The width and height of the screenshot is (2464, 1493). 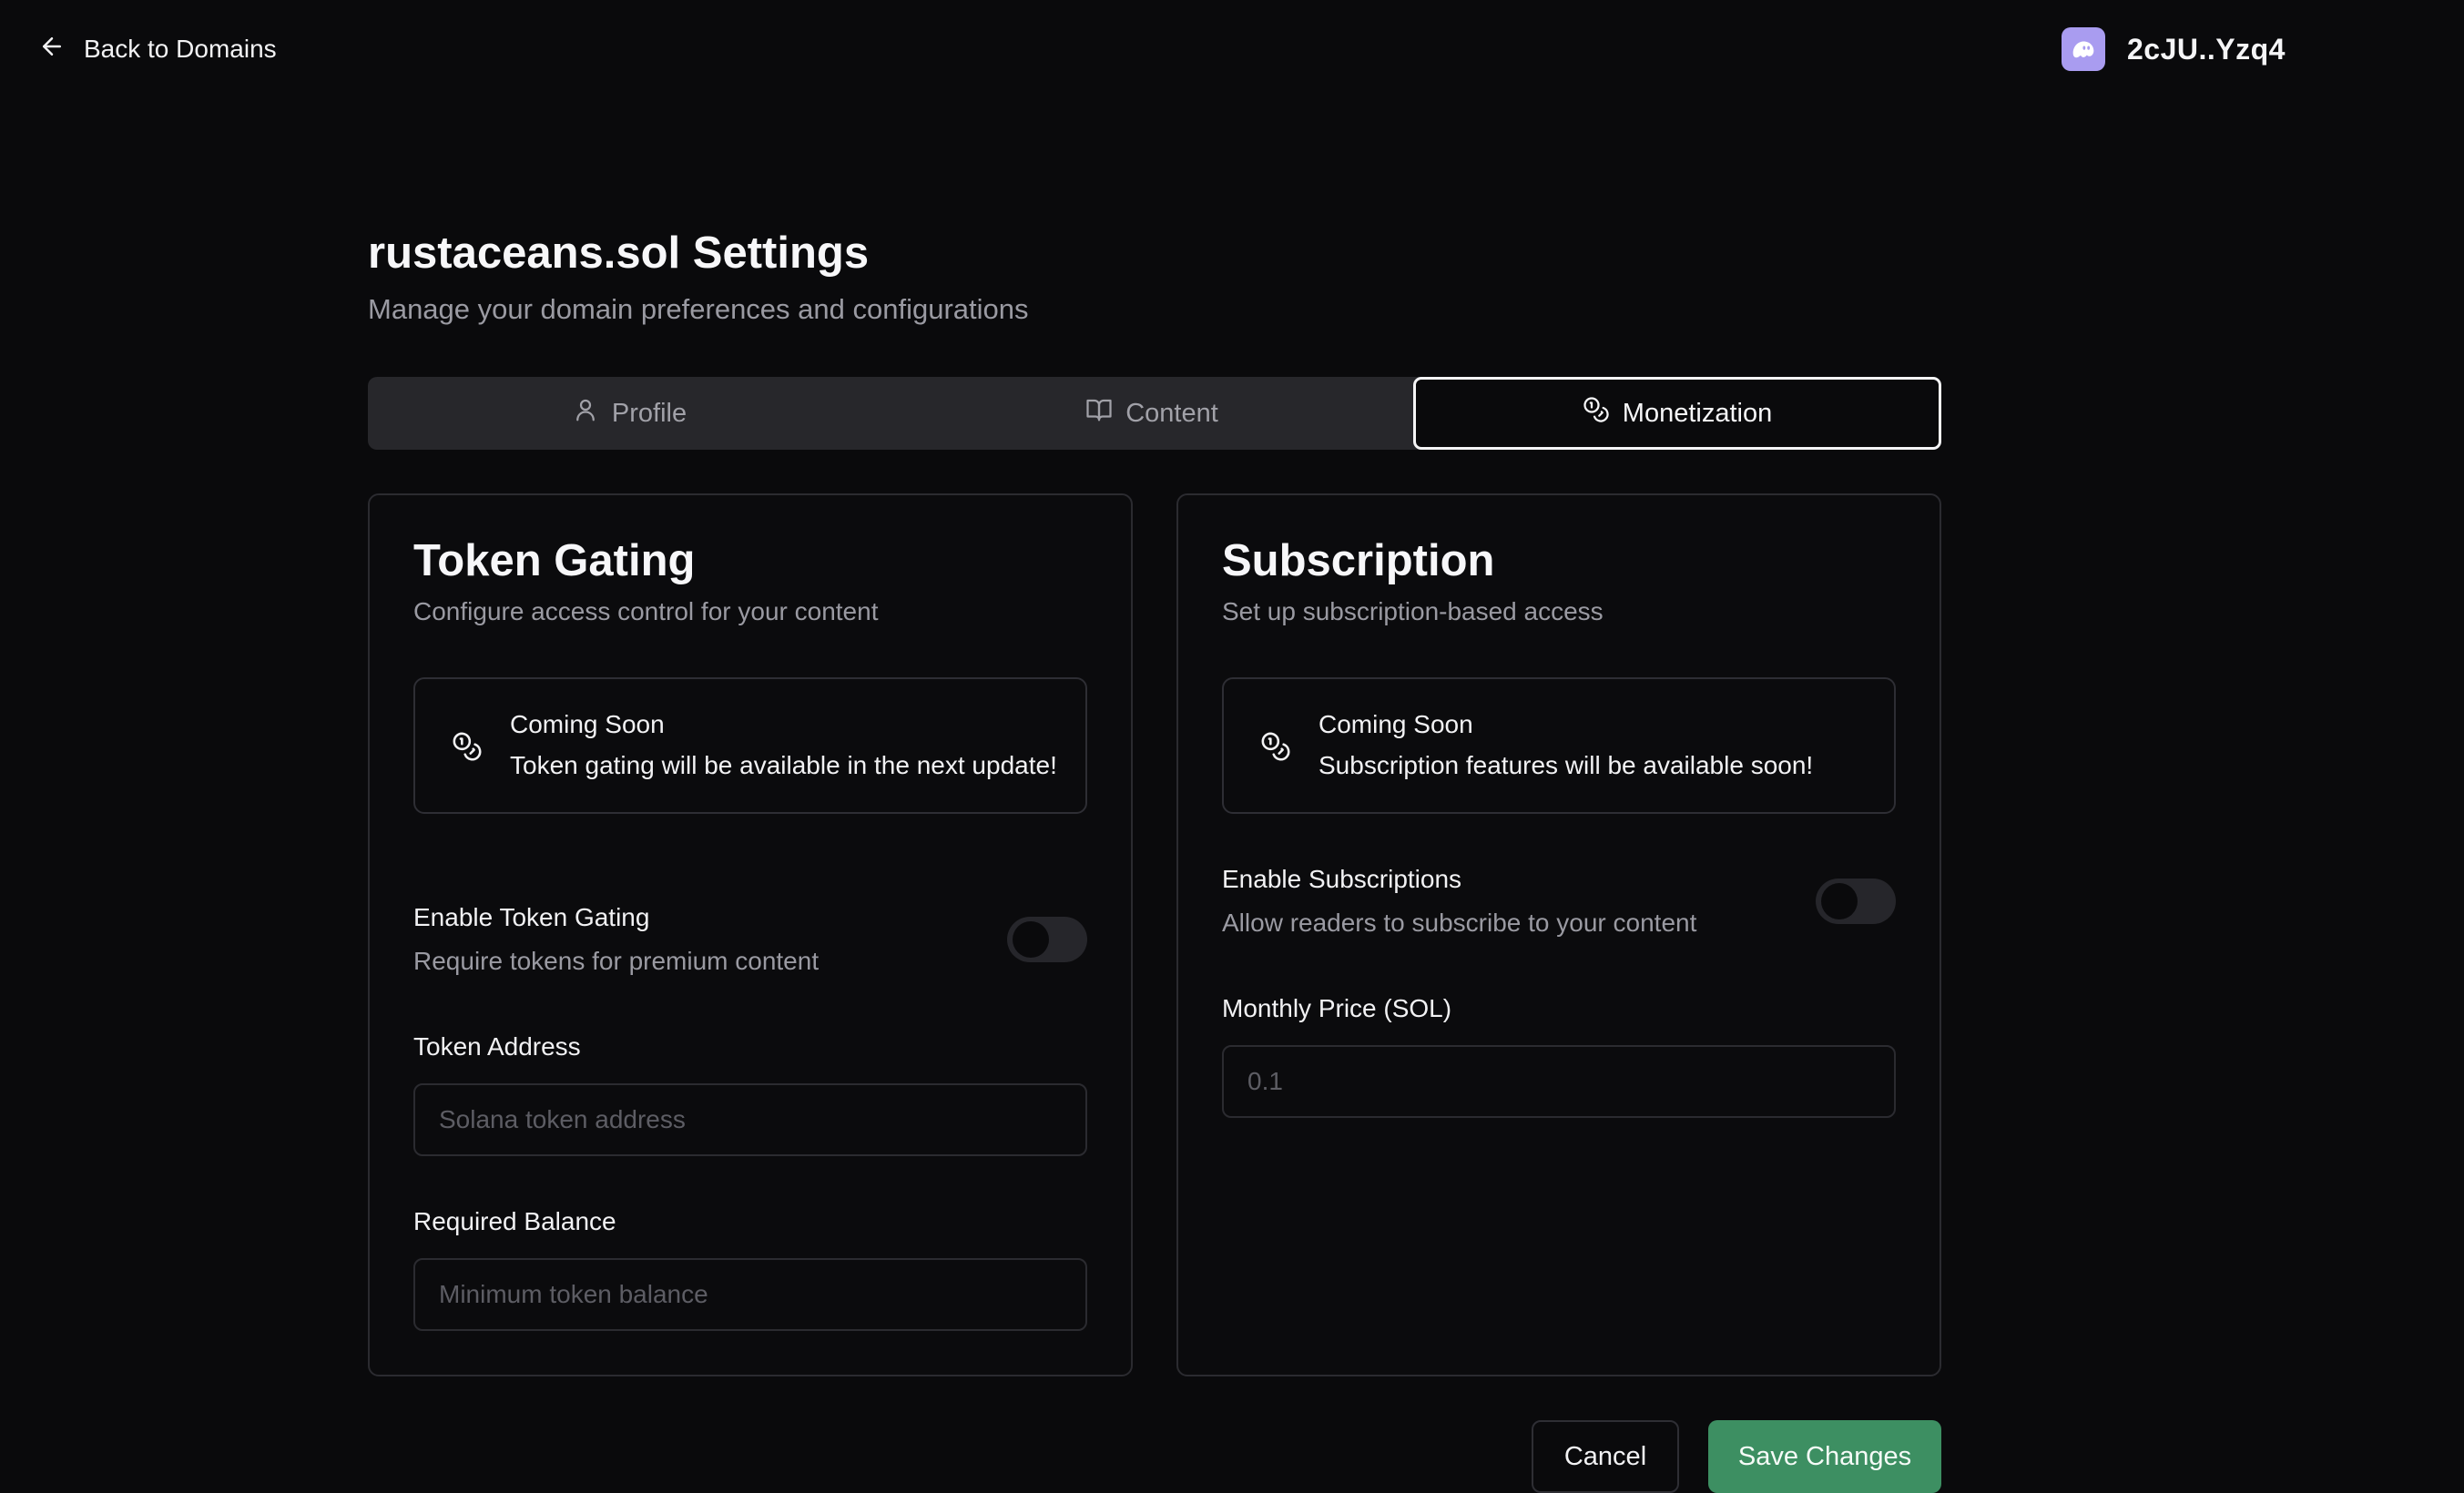 I want to click on enable-subscriptions-label: Enable Subscriptions, so click(x=1342, y=879).